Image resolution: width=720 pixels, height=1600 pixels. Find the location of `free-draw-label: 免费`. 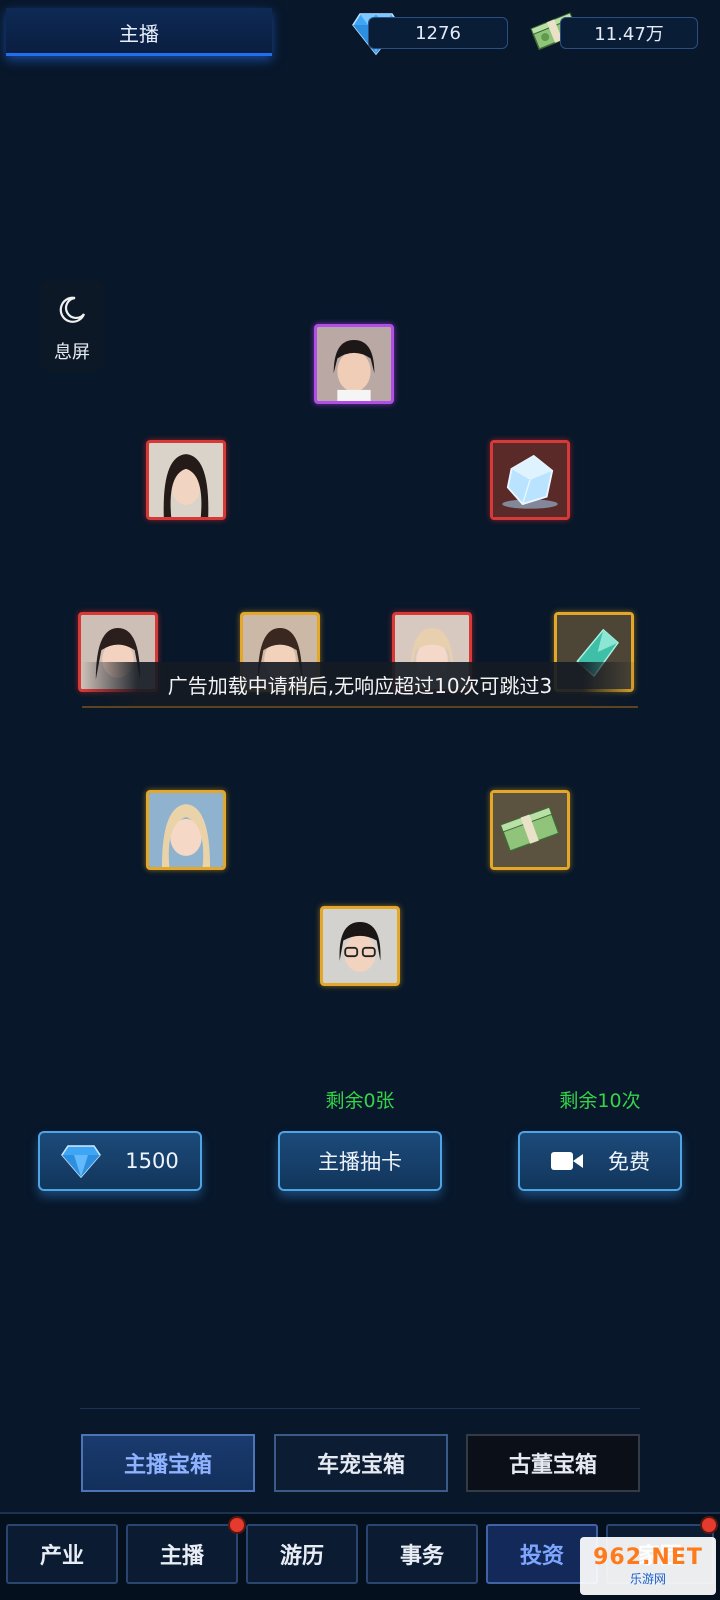

free-draw-label: 免费 is located at coordinates (629, 1162).